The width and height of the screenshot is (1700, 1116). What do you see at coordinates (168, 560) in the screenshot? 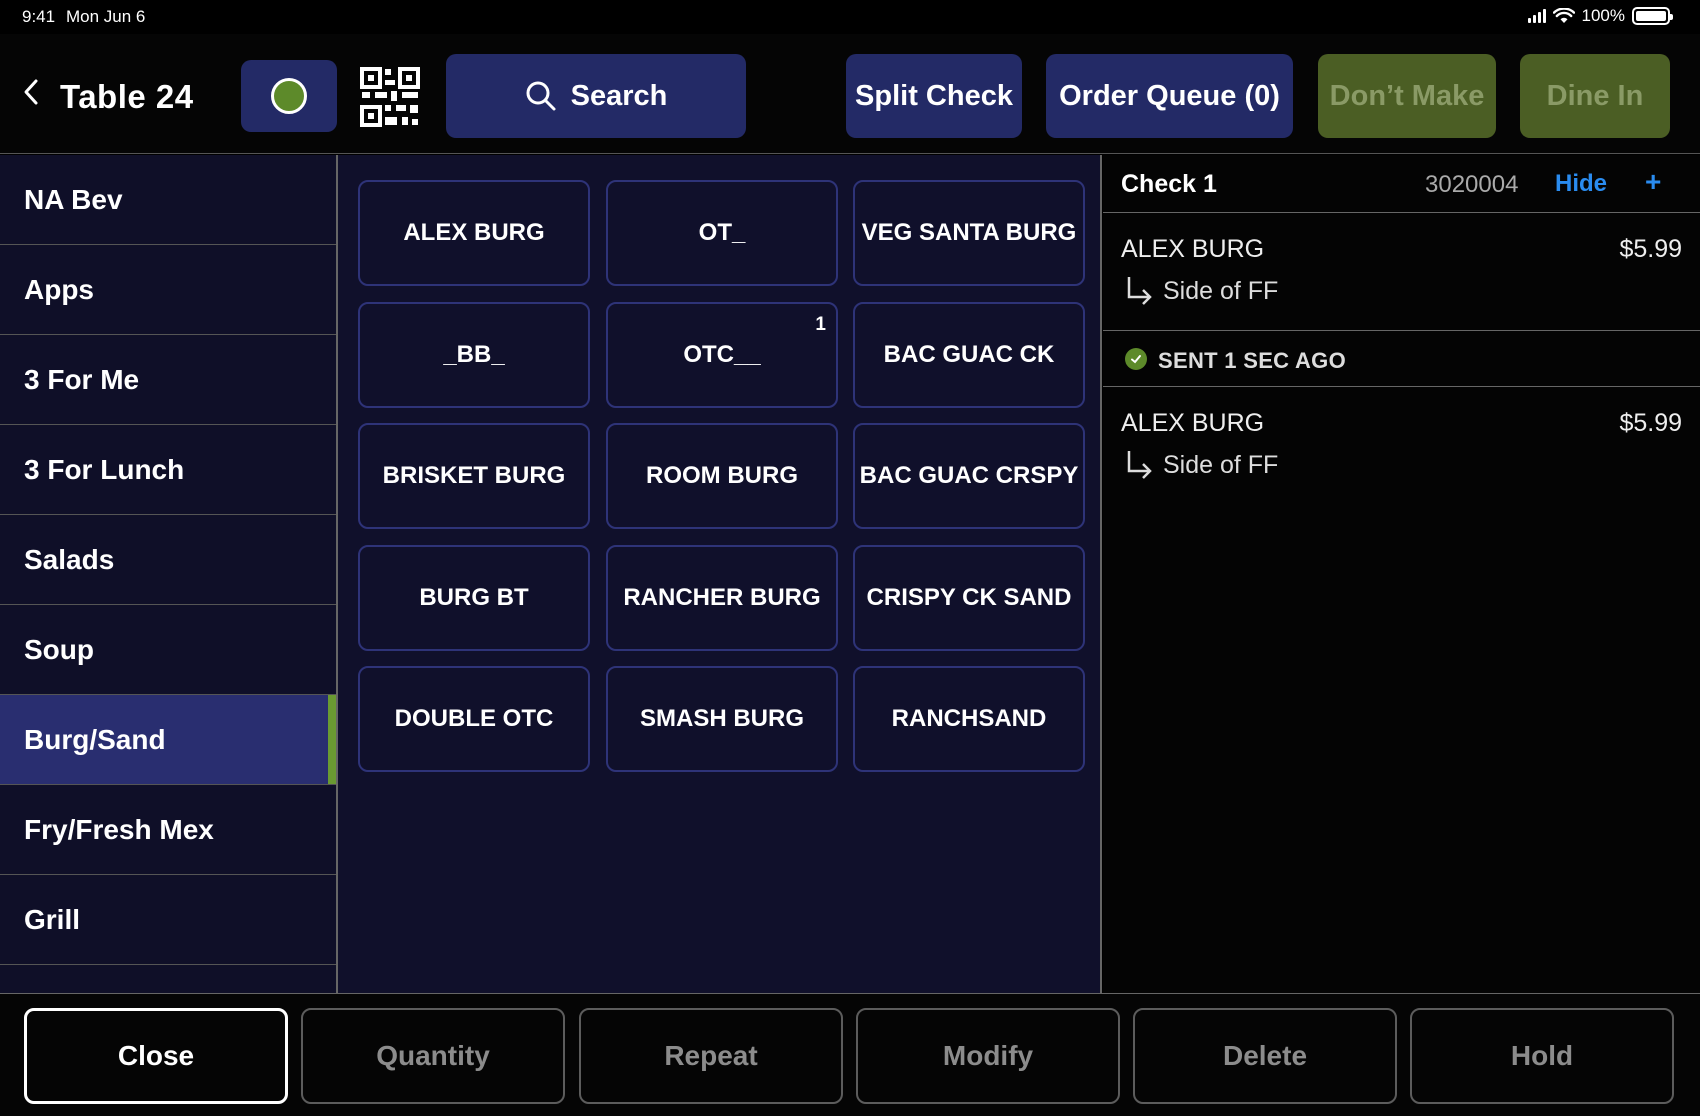
I see `category-item-salads: Salads` at bounding box center [168, 560].